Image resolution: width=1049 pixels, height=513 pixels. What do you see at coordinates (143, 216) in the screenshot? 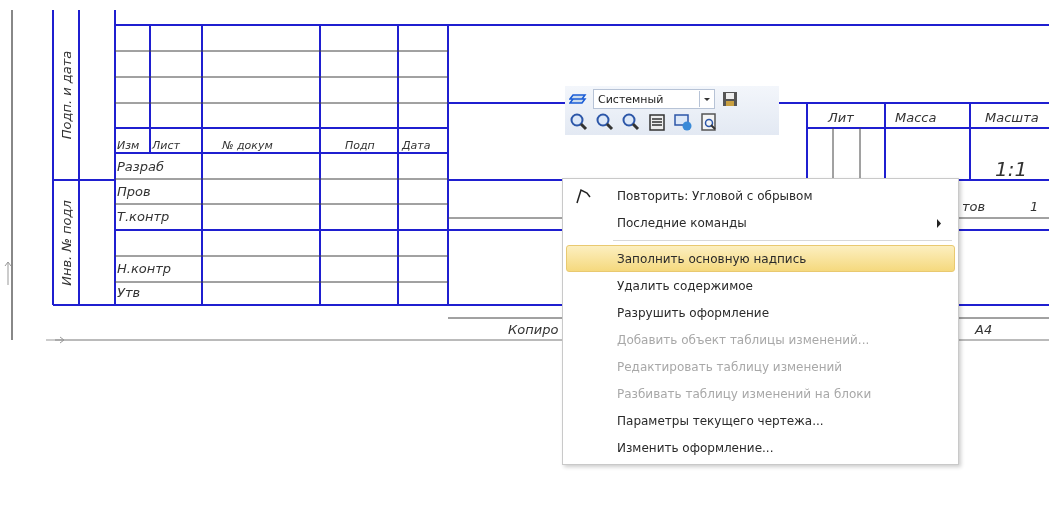
I see `row-label: Т.контр` at bounding box center [143, 216].